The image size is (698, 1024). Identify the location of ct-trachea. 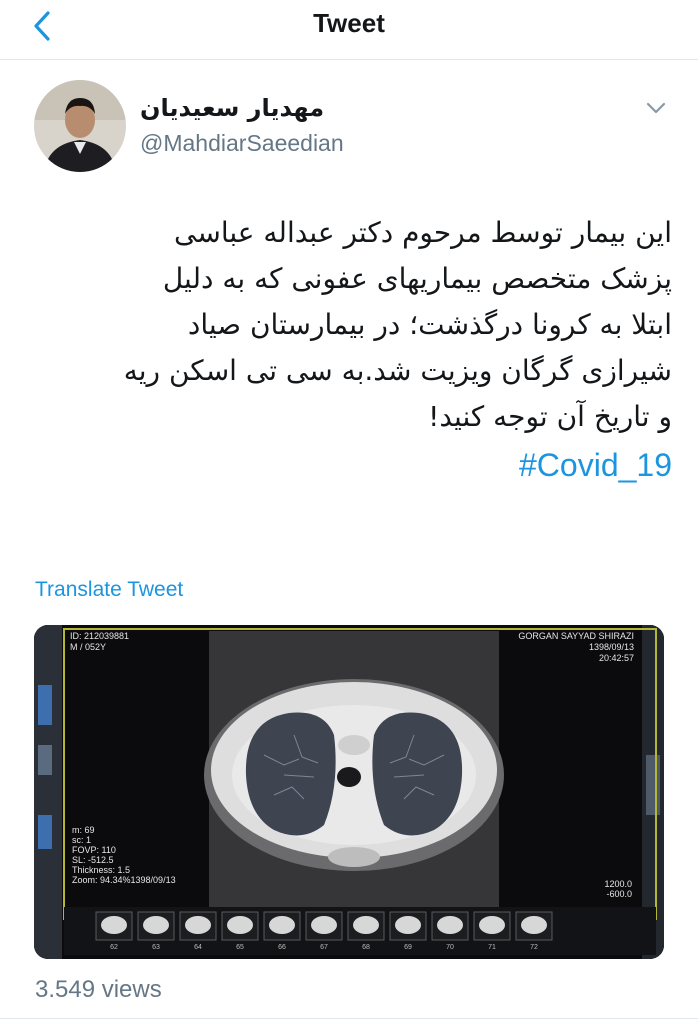
(349, 777).